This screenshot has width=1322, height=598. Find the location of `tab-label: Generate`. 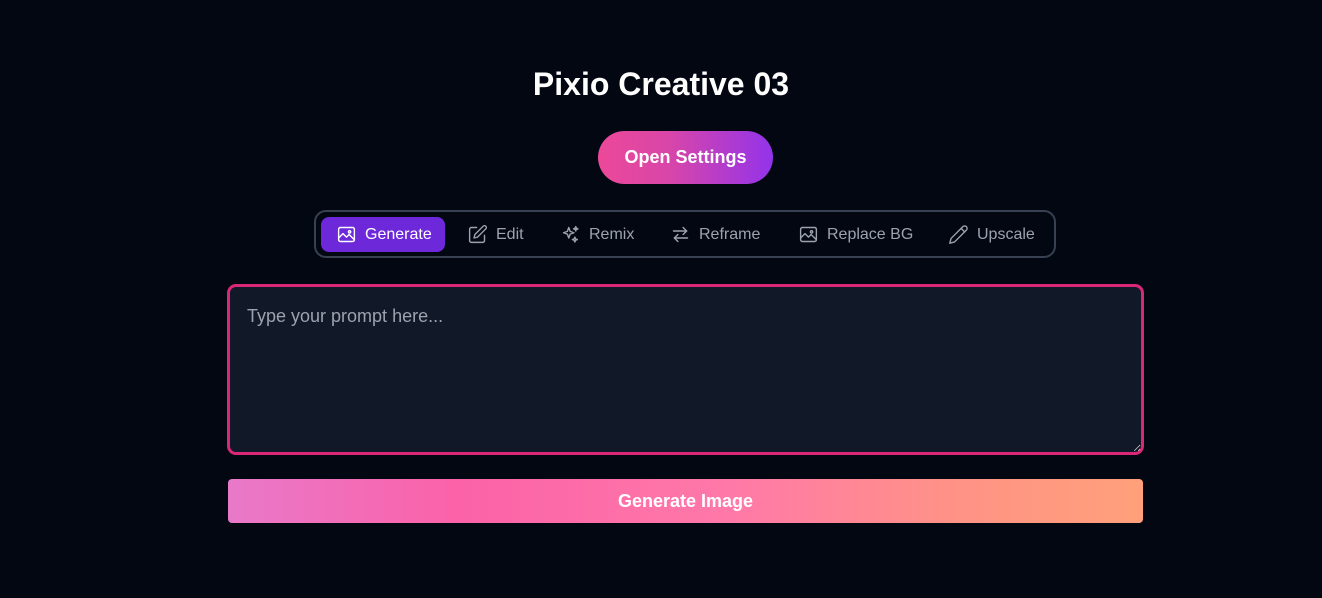

tab-label: Generate is located at coordinates (398, 234).